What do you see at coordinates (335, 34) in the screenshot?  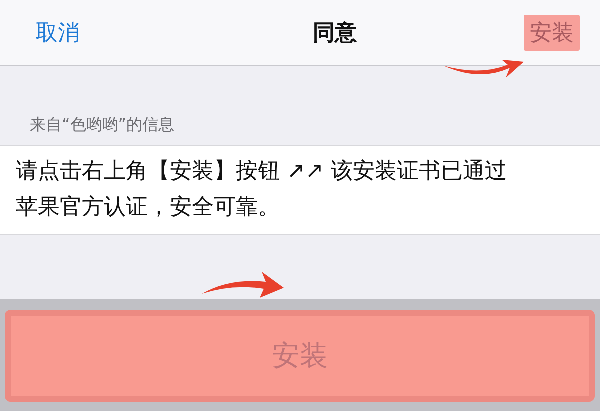 I see `nav-title: 同意` at bounding box center [335, 34].